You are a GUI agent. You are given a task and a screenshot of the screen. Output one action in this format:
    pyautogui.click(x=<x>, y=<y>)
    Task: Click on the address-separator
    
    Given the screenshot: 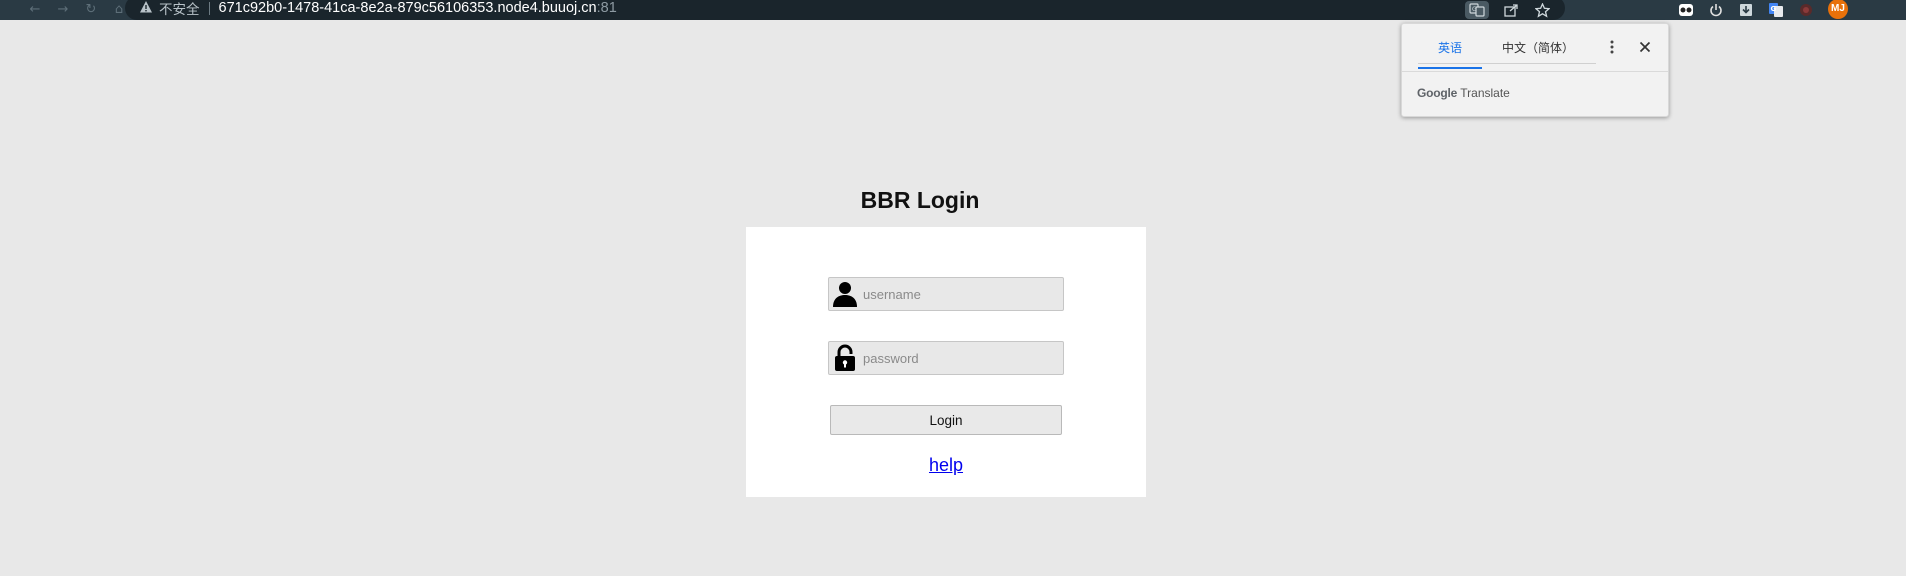 What is the action you would take?
    pyautogui.click(x=209, y=8)
    